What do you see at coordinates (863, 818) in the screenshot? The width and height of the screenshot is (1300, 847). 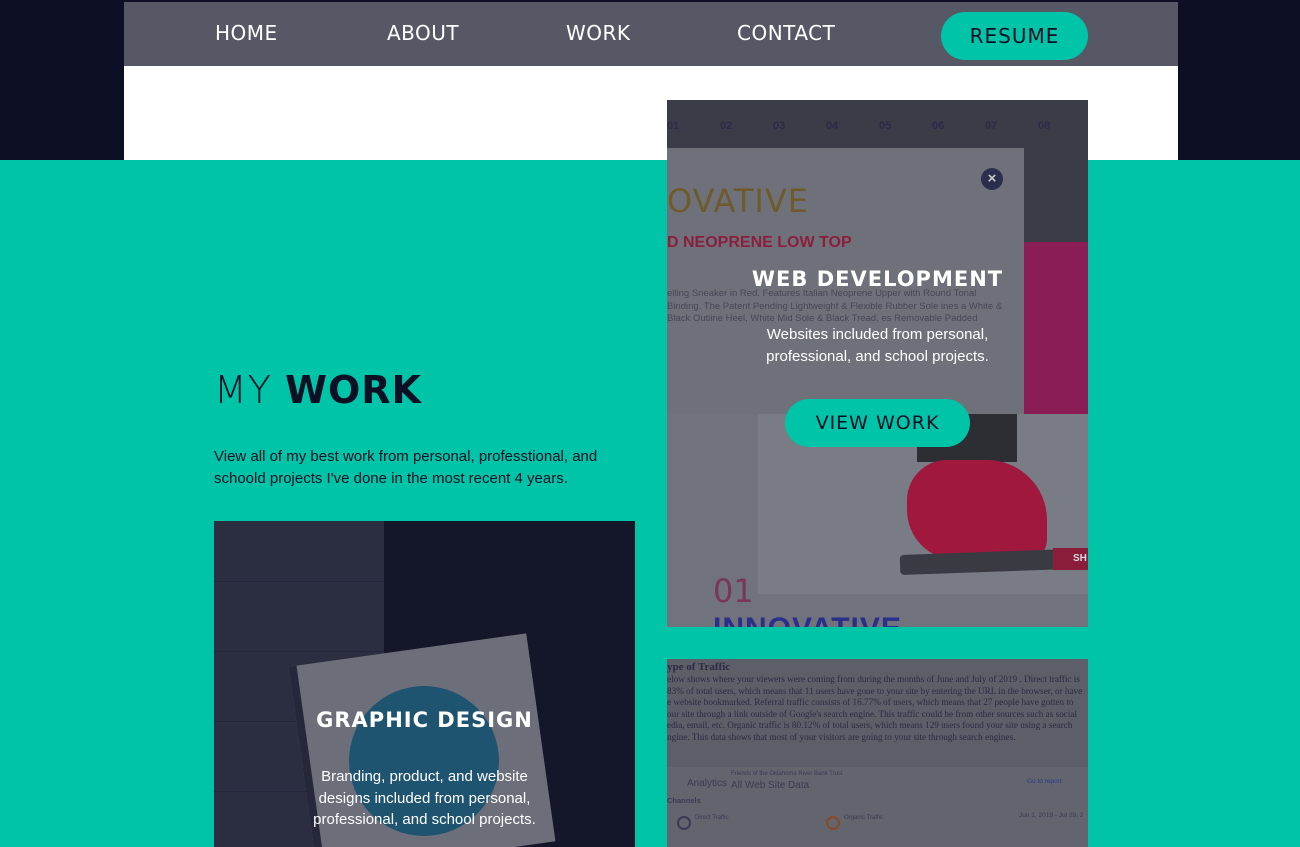 I see `analytics-organic-label: Organic Traffic` at bounding box center [863, 818].